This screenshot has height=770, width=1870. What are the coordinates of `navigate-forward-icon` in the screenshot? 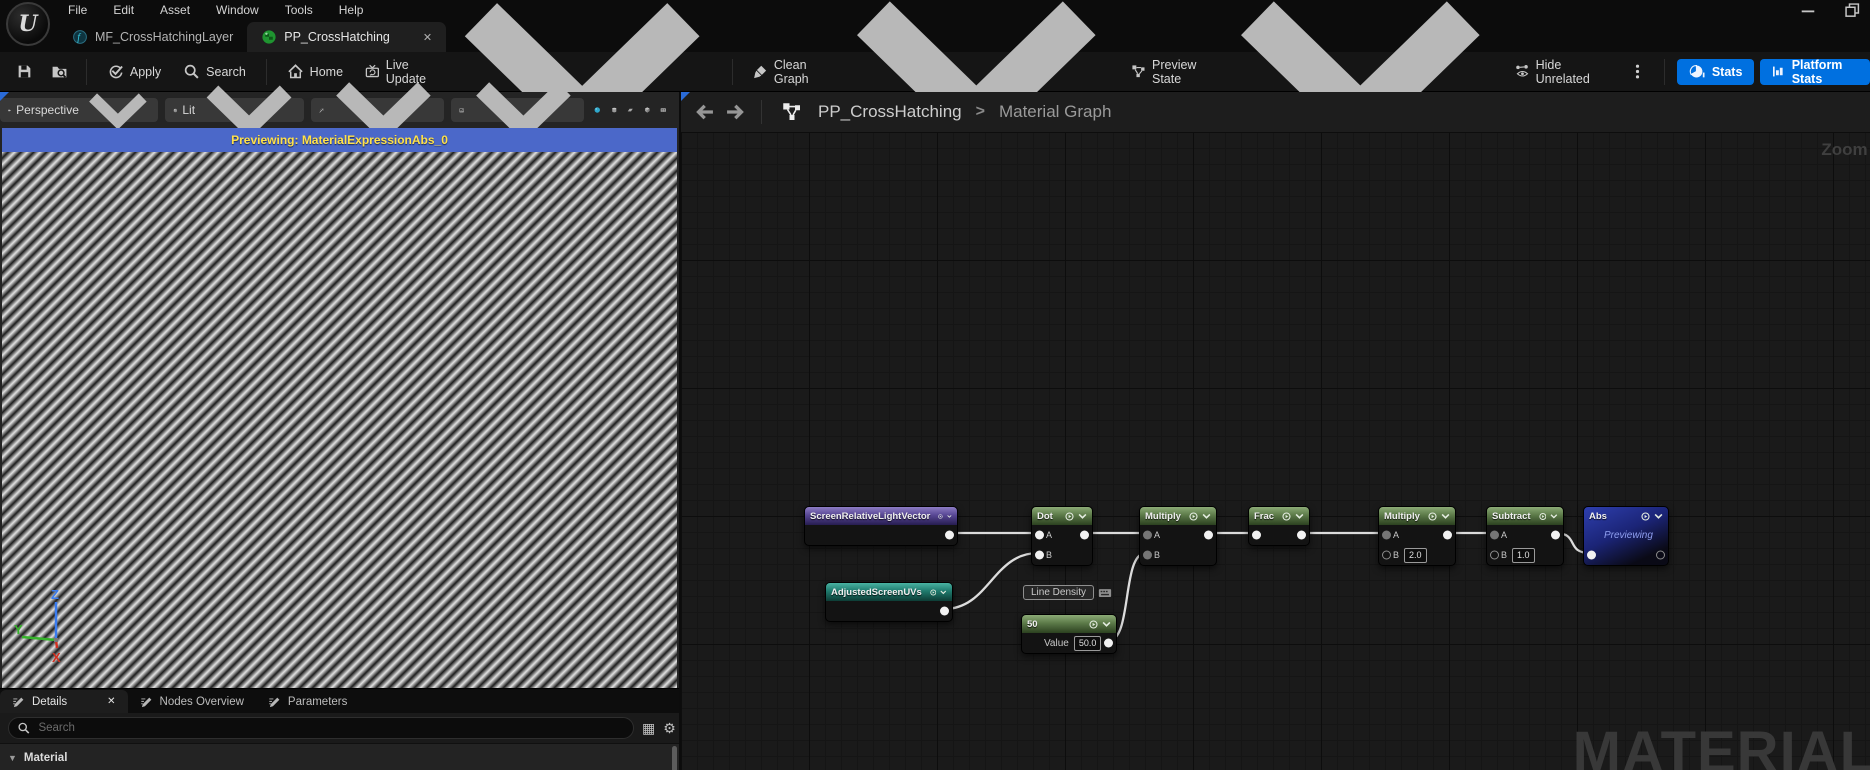 It's located at (736, 112).